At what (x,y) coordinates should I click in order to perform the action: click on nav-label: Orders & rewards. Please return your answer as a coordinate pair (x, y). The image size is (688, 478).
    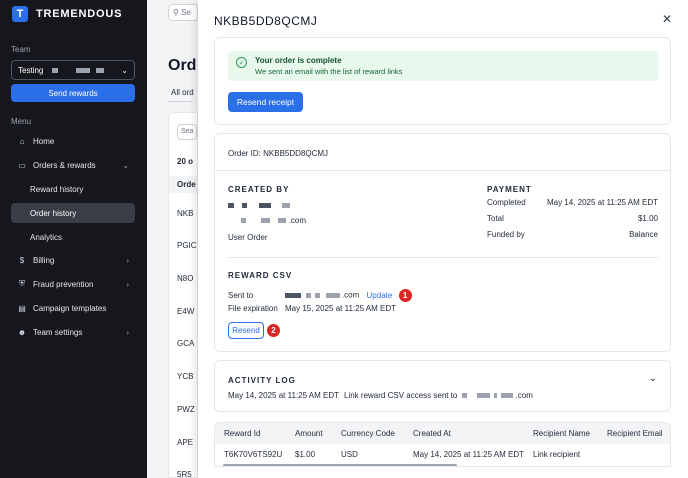
    Looking at the image, I should click on (64, 165).